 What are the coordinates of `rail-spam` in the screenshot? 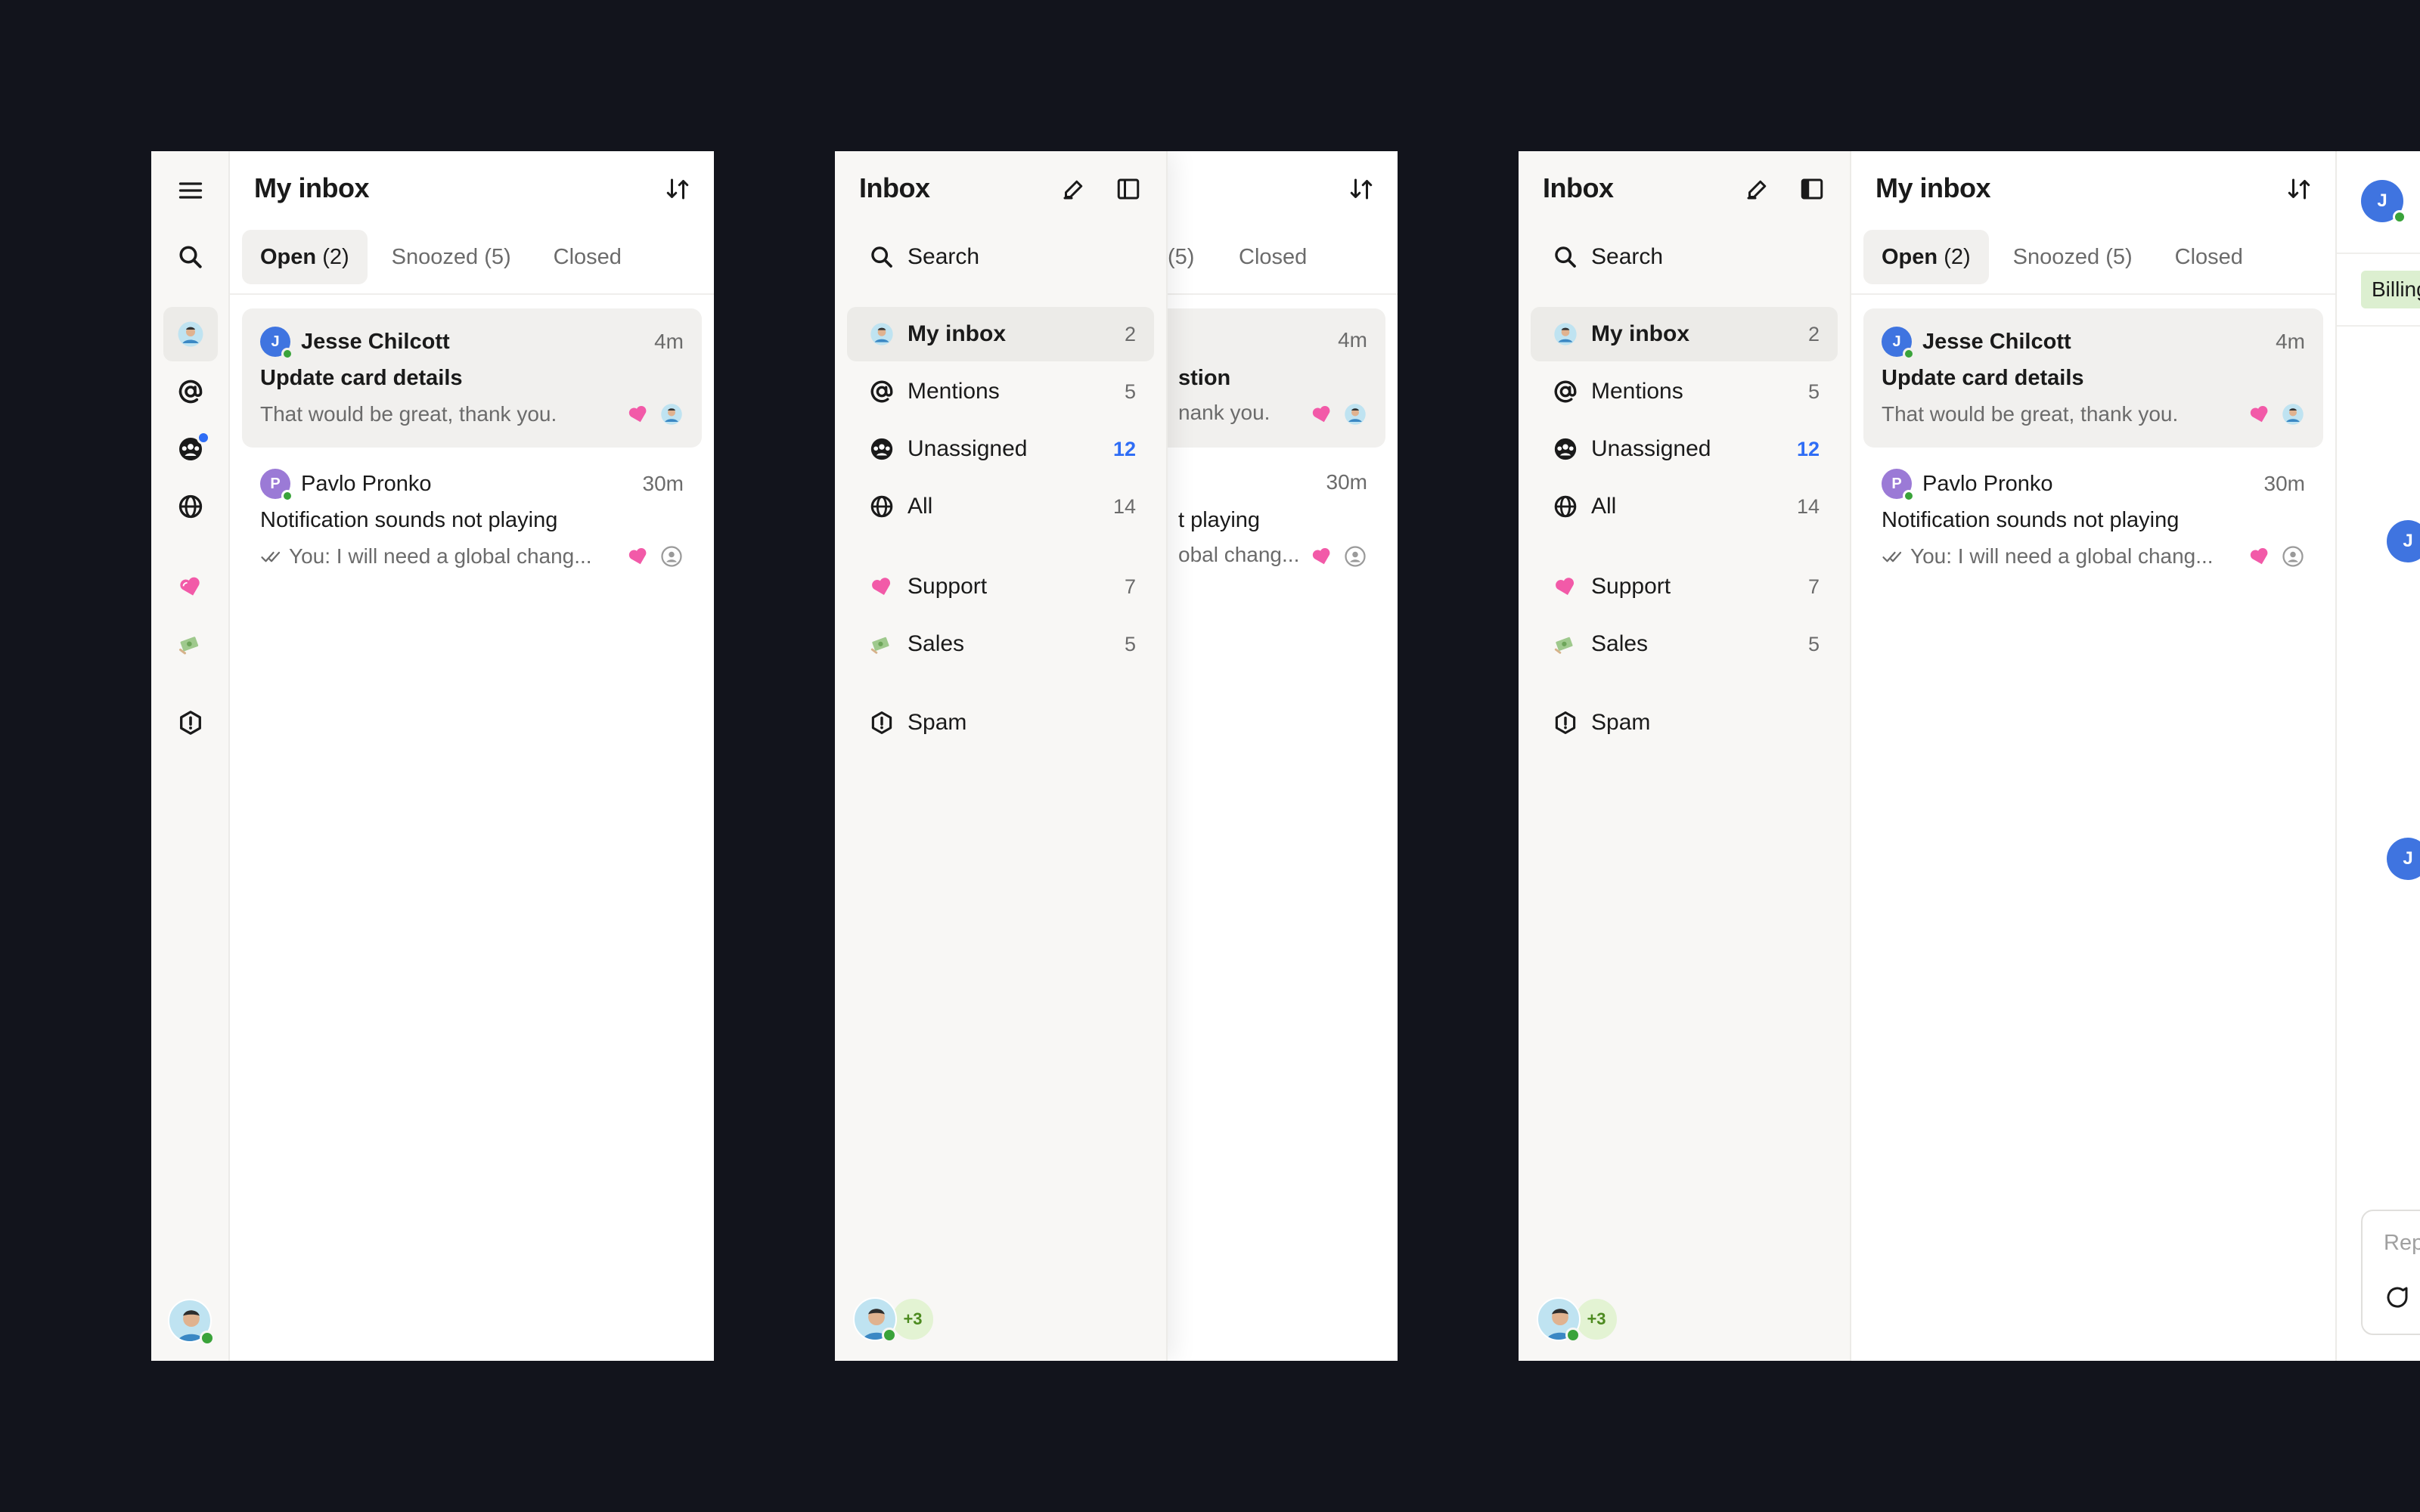 It's located at (190, 723).